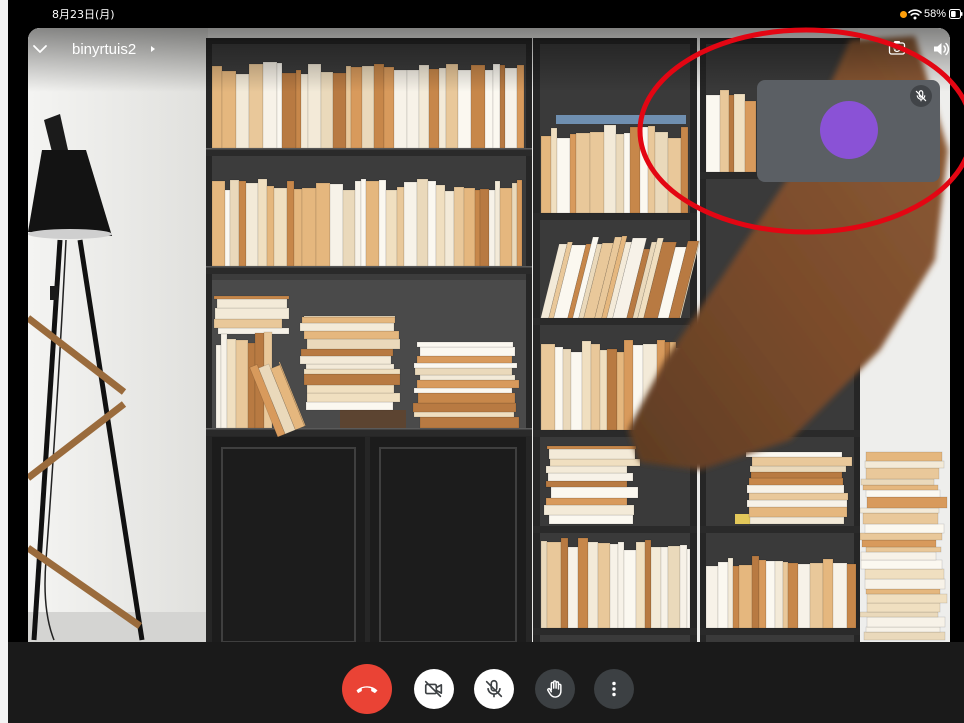 The image size is (964, 723). I want to click on more-vert-icon, so click(614, 689).